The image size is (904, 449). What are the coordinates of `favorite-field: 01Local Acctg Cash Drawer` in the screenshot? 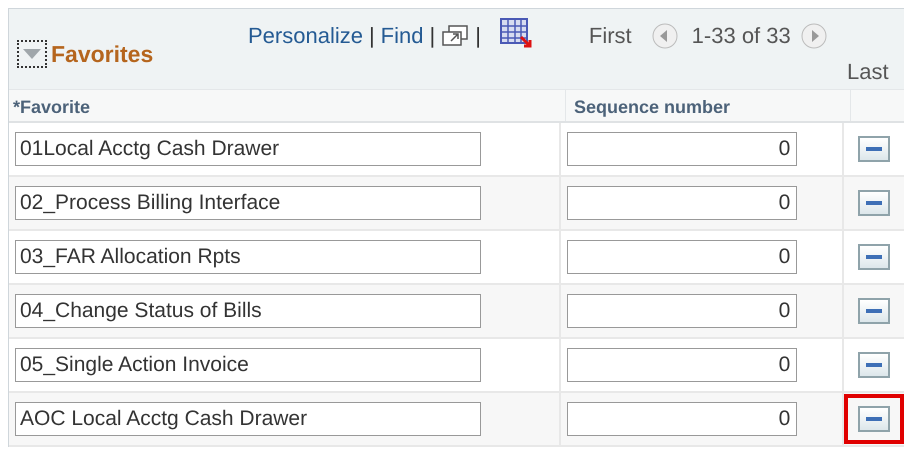 It's located at (248, 149).